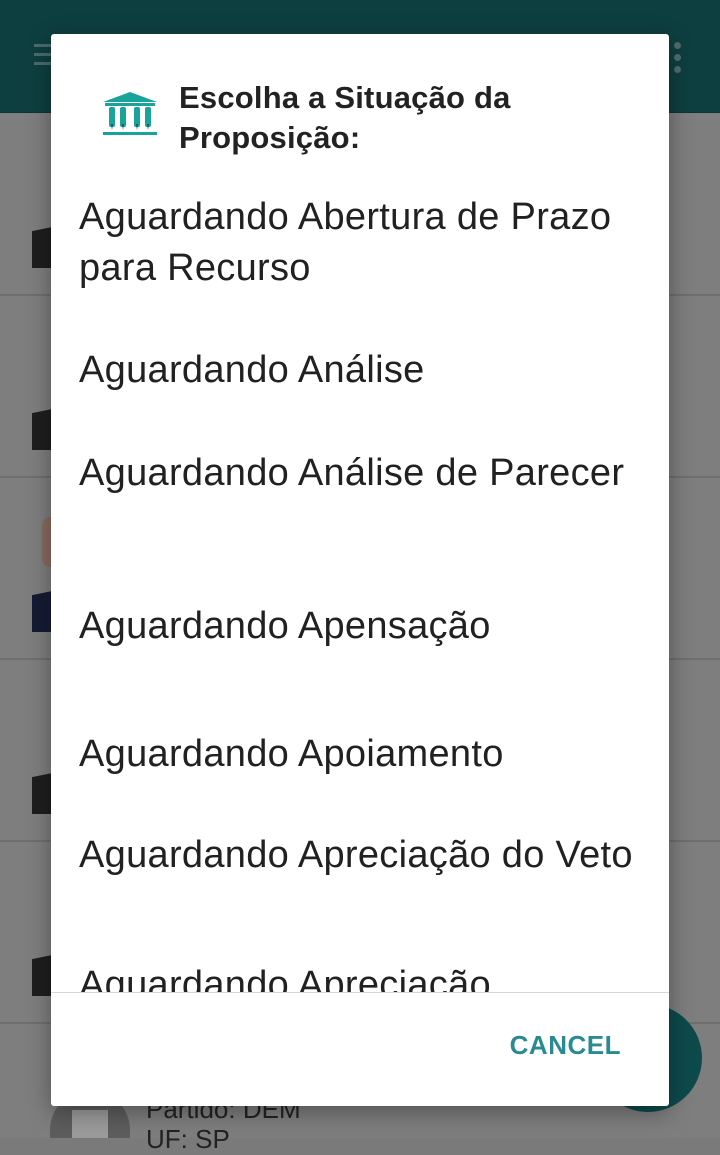  Describe the element at coordinates (359, 473) in the screenshot. I see `option-item: Aguardando Análise de Parecer` at that location.